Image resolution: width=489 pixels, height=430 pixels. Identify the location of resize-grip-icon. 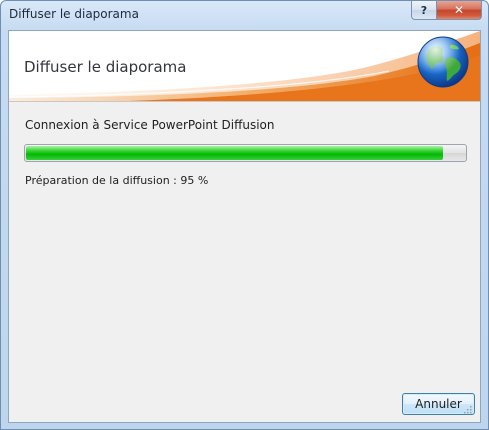
(467, 409).